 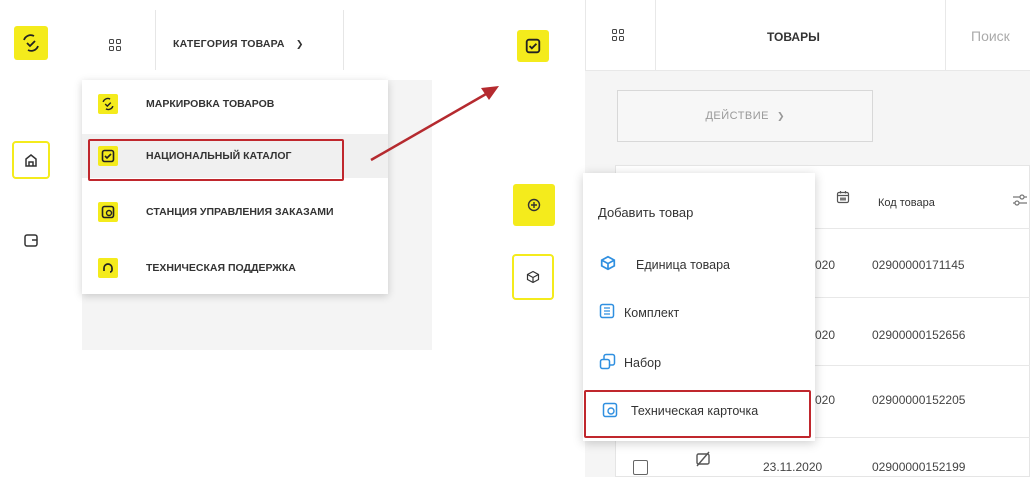 I want to click on row-checkbox, so click(x=640, y=467).